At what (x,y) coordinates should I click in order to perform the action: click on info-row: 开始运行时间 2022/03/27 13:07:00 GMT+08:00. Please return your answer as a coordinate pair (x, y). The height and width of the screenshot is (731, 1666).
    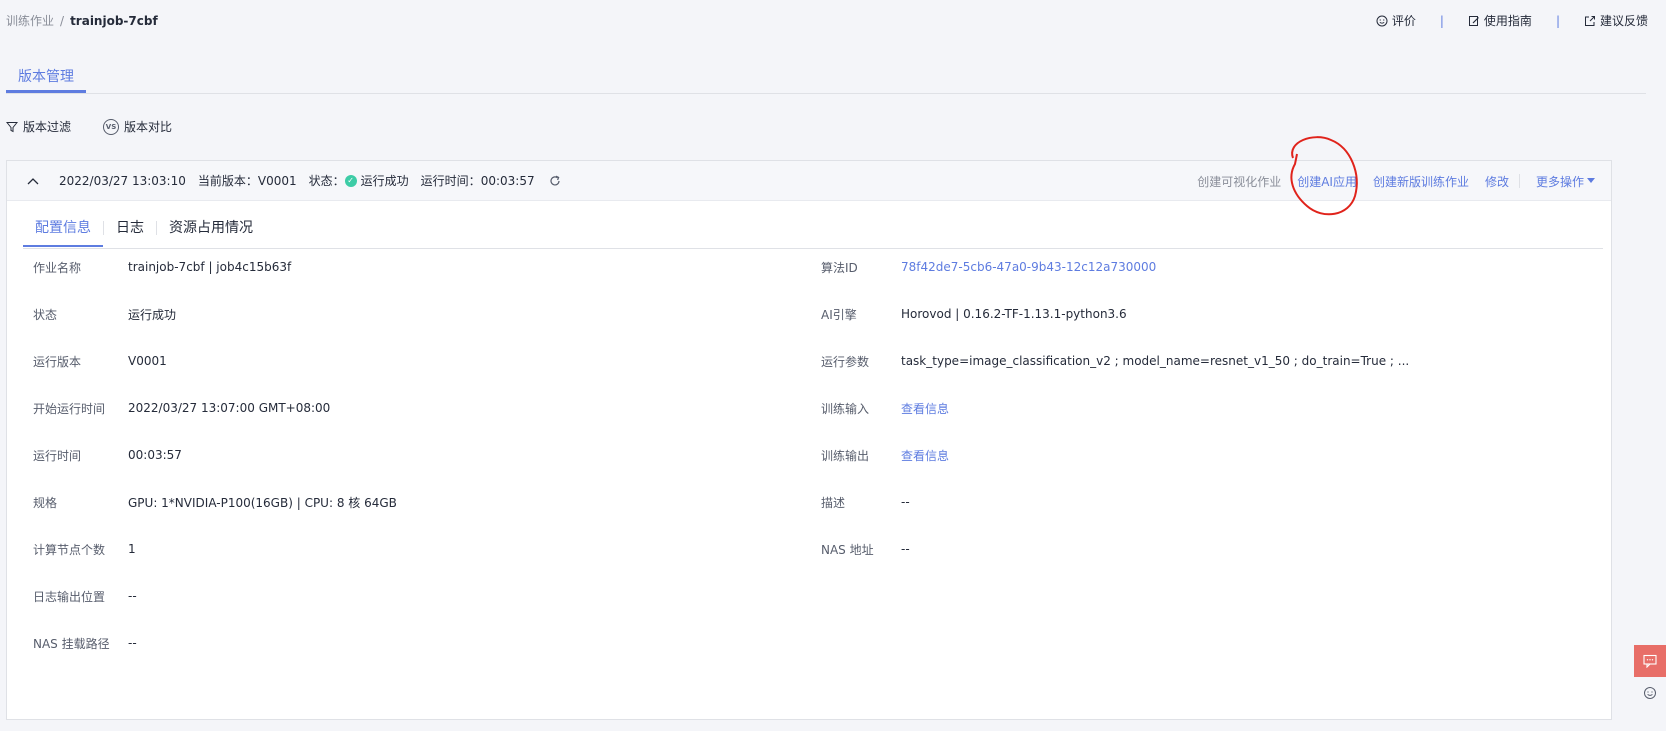
    Looking at the image, I should click on (181, 408).